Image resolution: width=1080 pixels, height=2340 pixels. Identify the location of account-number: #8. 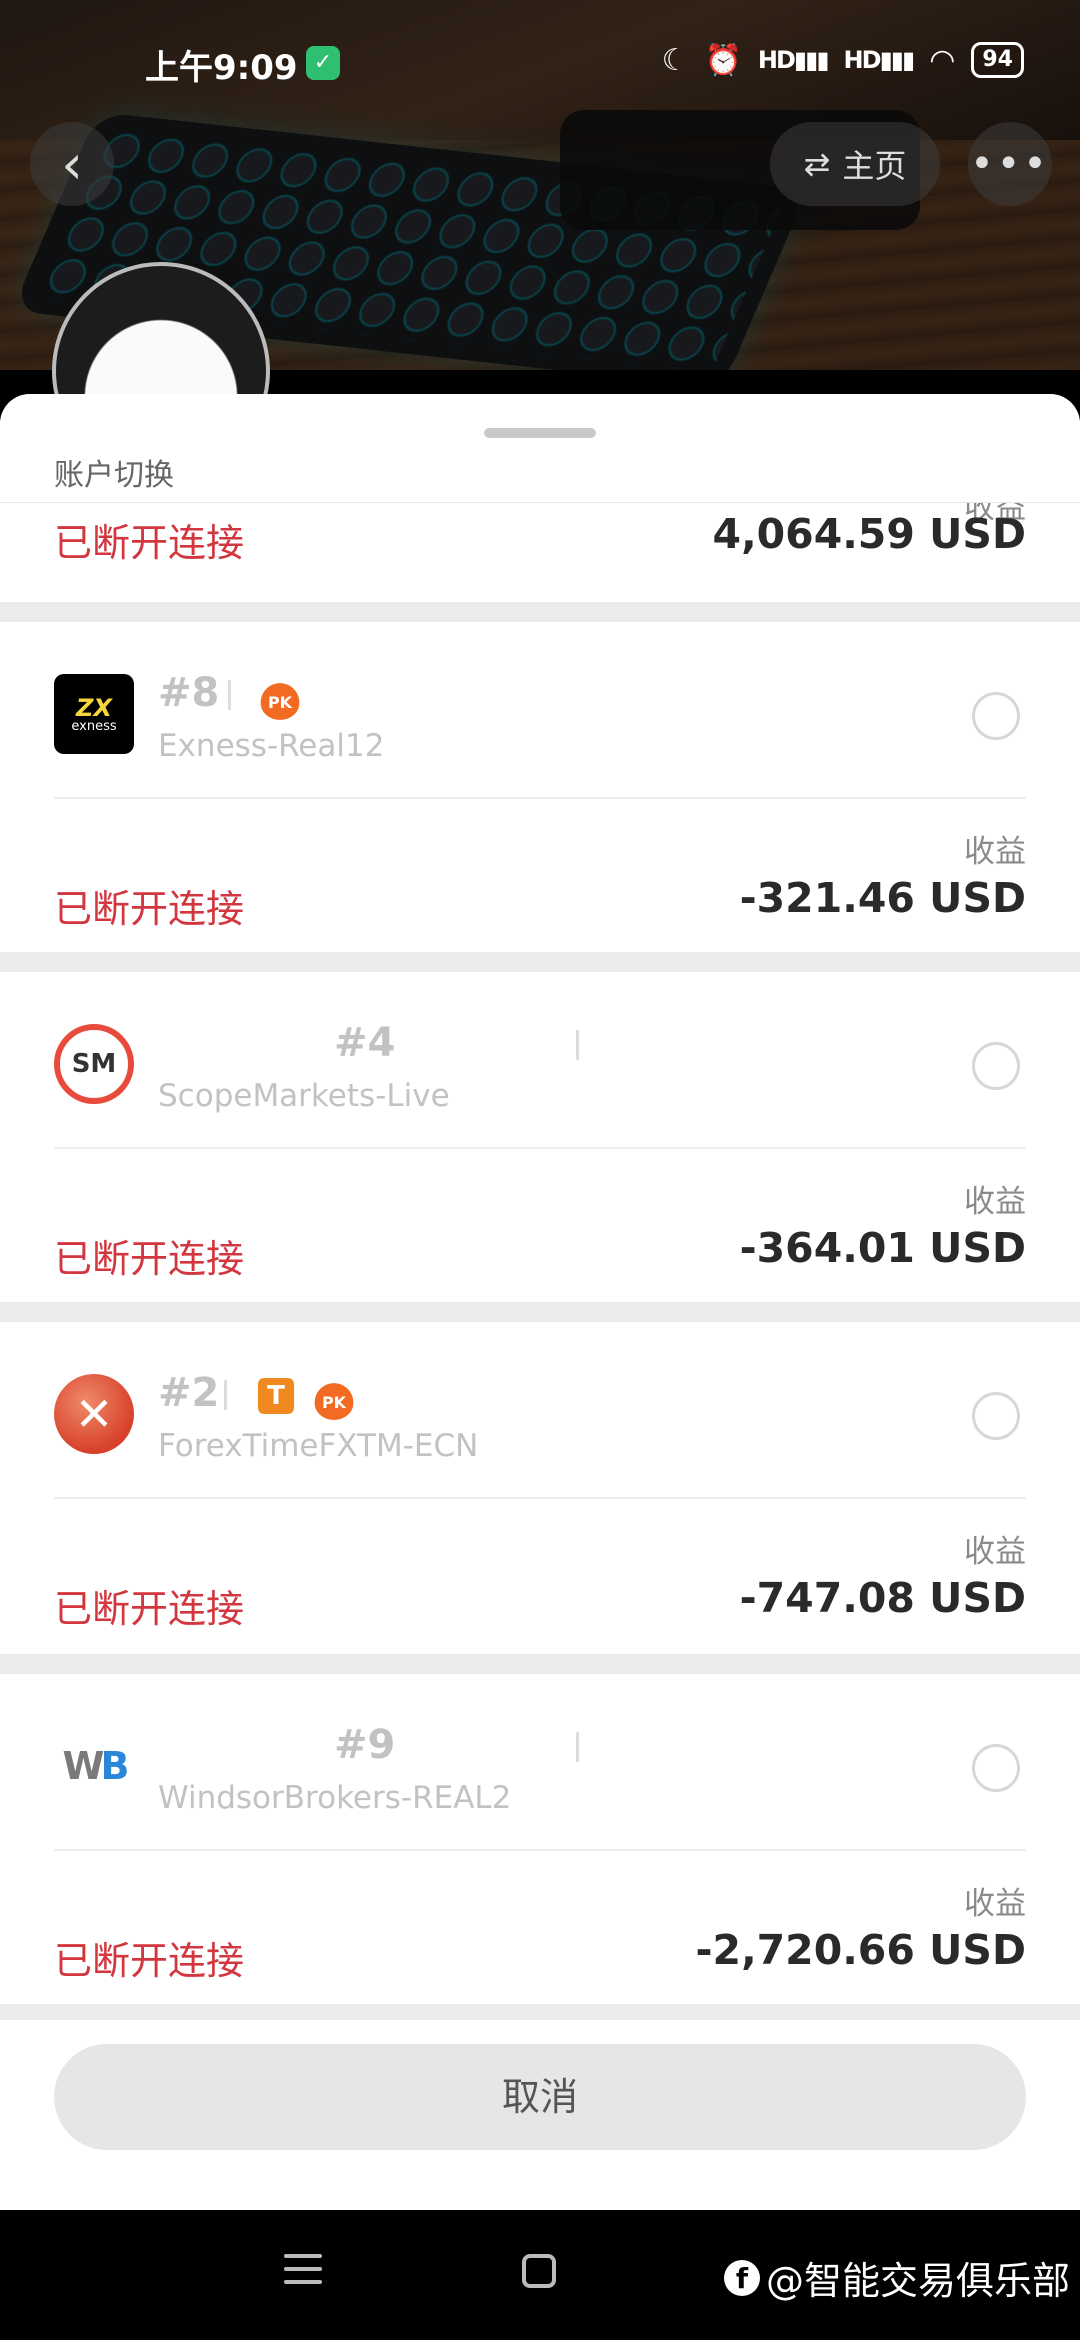
(189, 693).